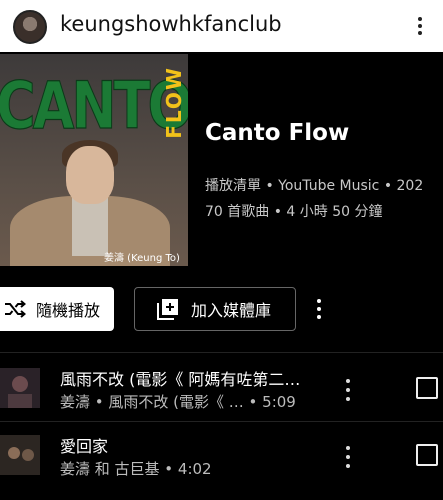 The width and height of the screenshot is (443, 500). I want to click on add-to-library-icon, so click(167, 309).